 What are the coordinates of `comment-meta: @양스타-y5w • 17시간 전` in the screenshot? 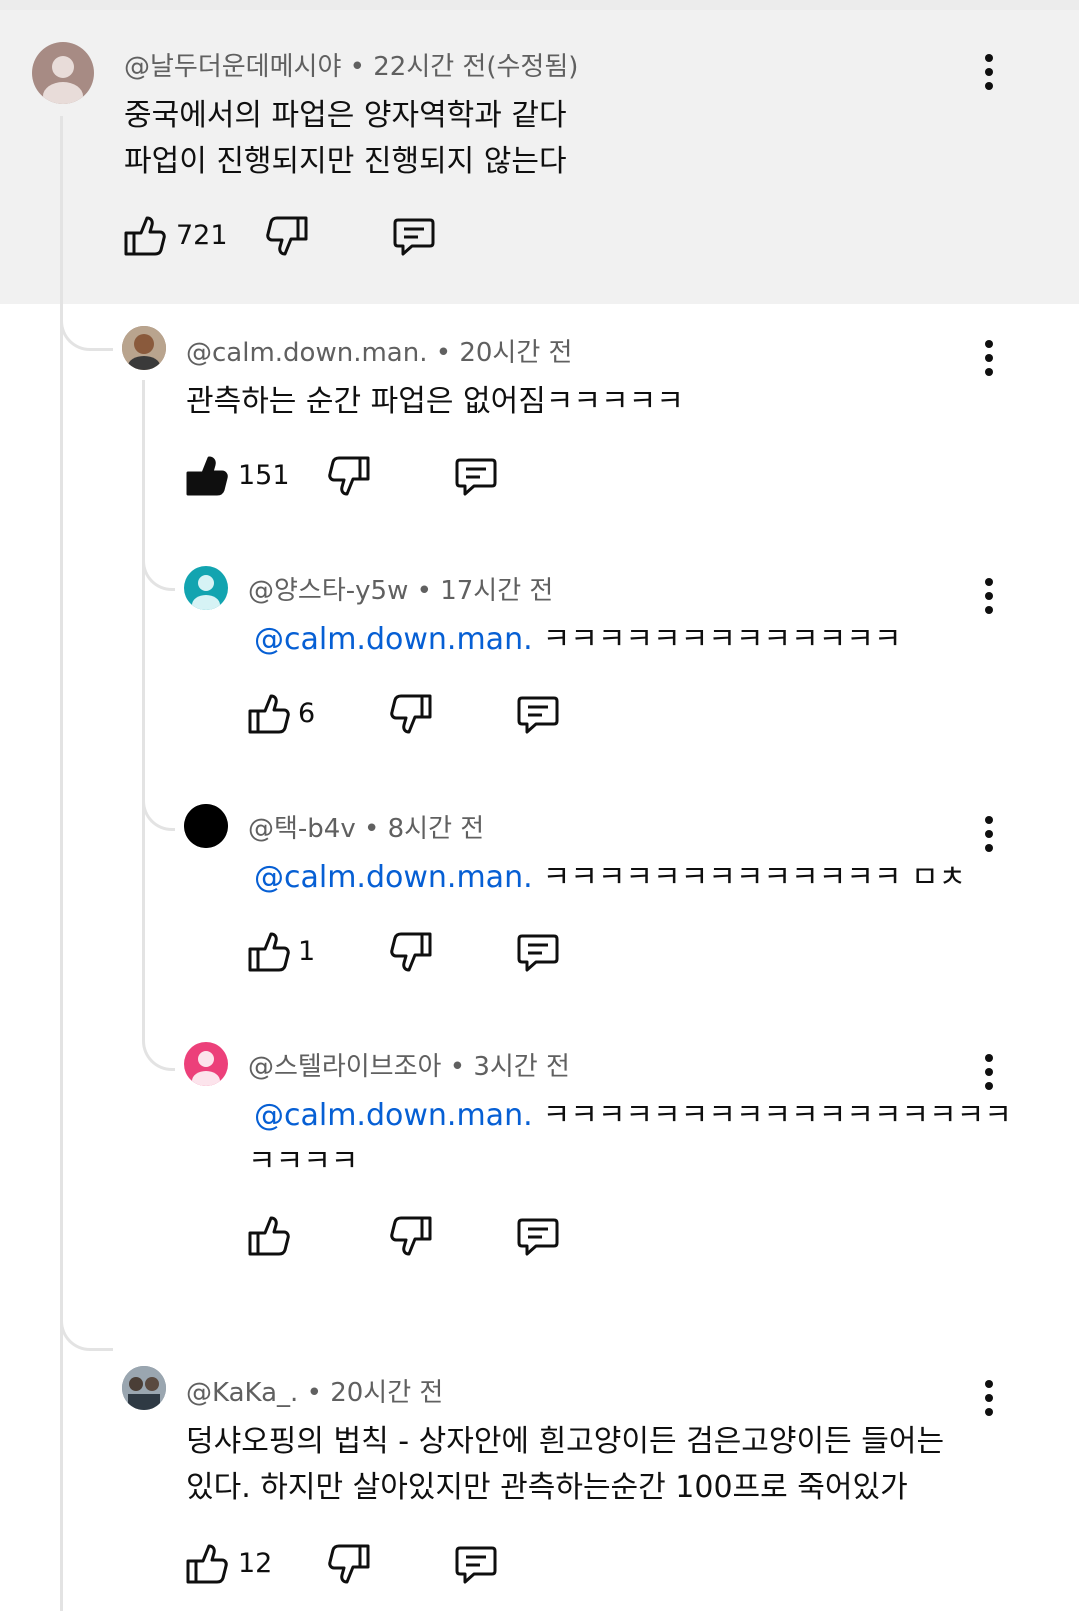 It's located at (400, 588).